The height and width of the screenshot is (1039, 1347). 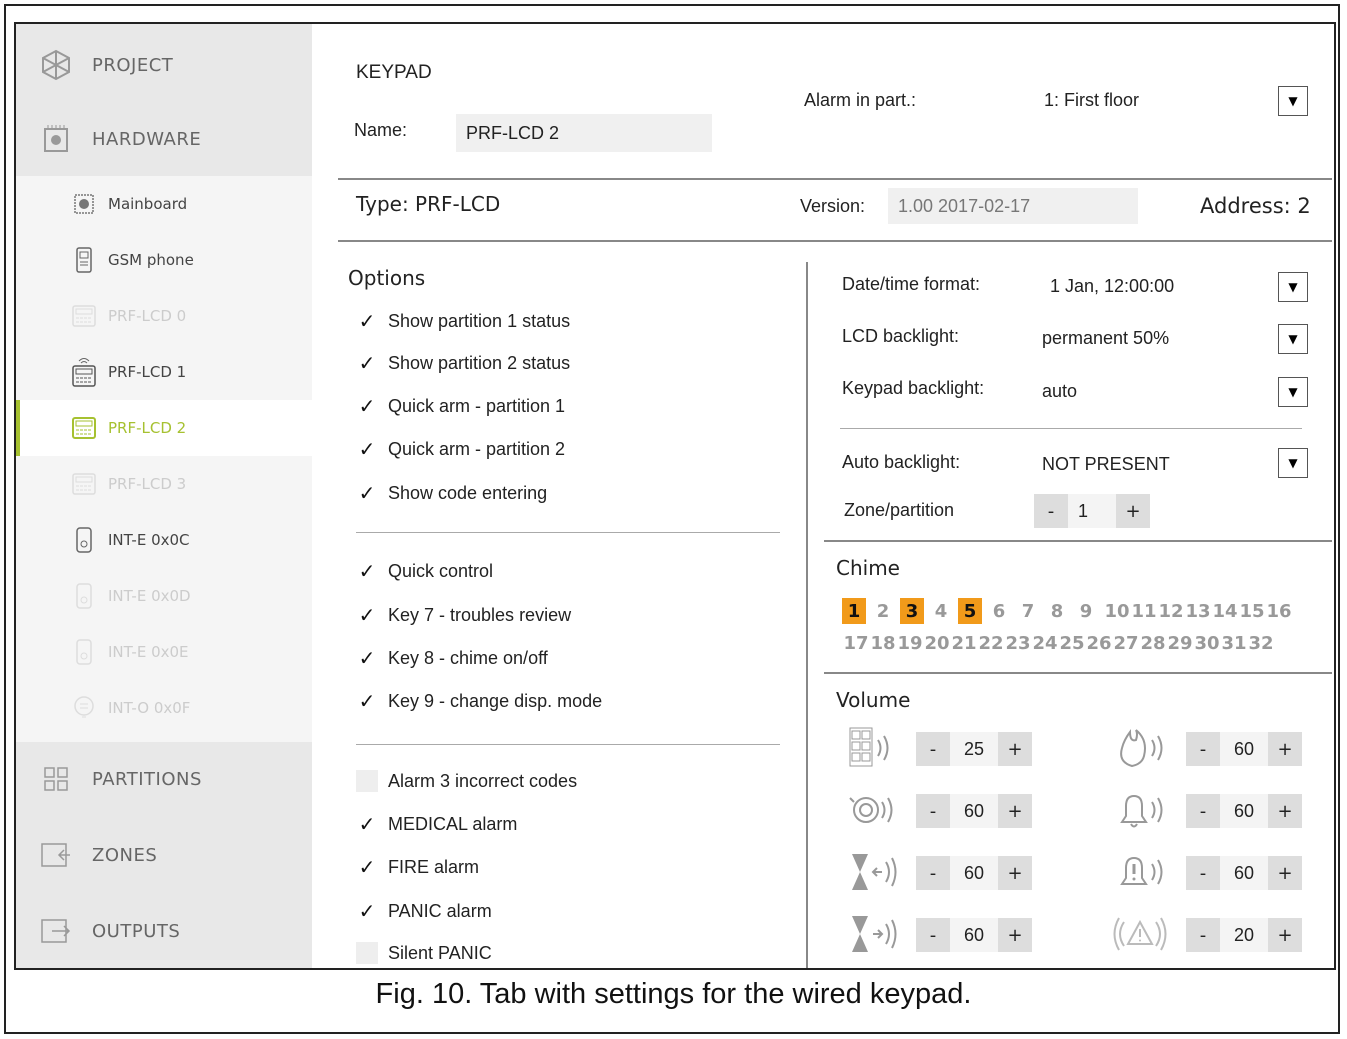 What do you see at coordinates (1086, 611) in the screenshot?
I see `chime-zone-9: 9` at bounding box center [1086, 611].